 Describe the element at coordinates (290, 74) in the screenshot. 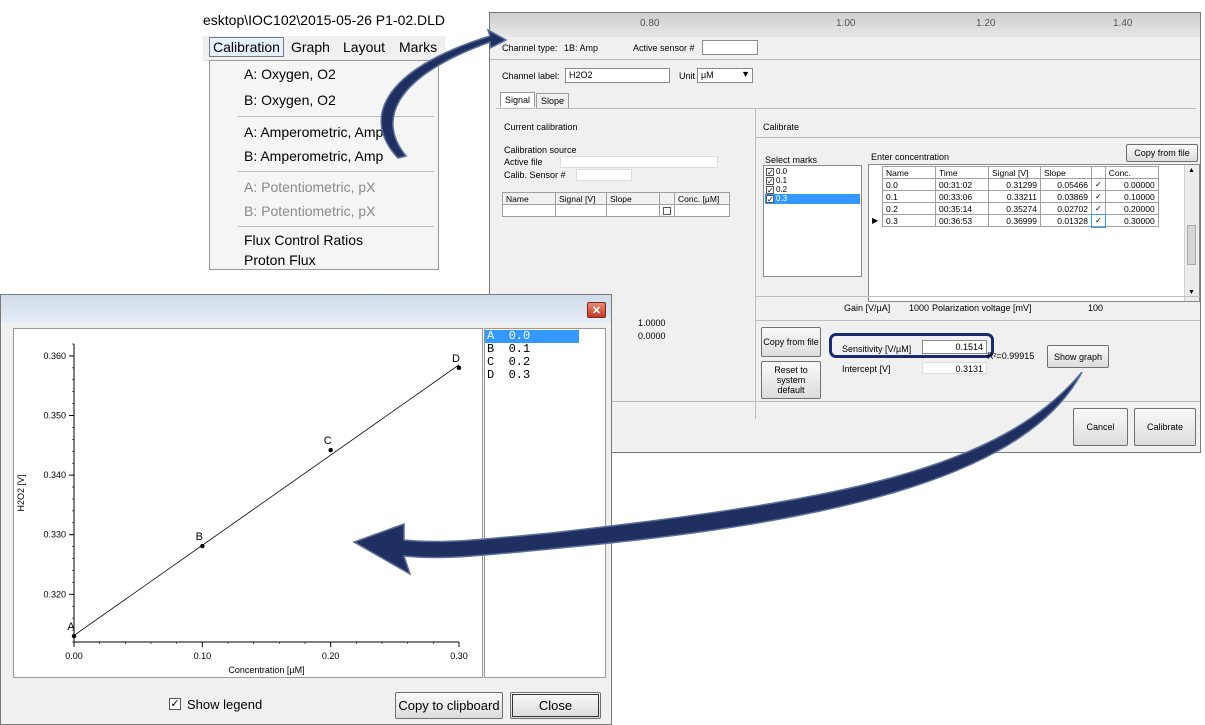

I see `menu-item-oxygen-a: A: Oxygen, O2` at that location.